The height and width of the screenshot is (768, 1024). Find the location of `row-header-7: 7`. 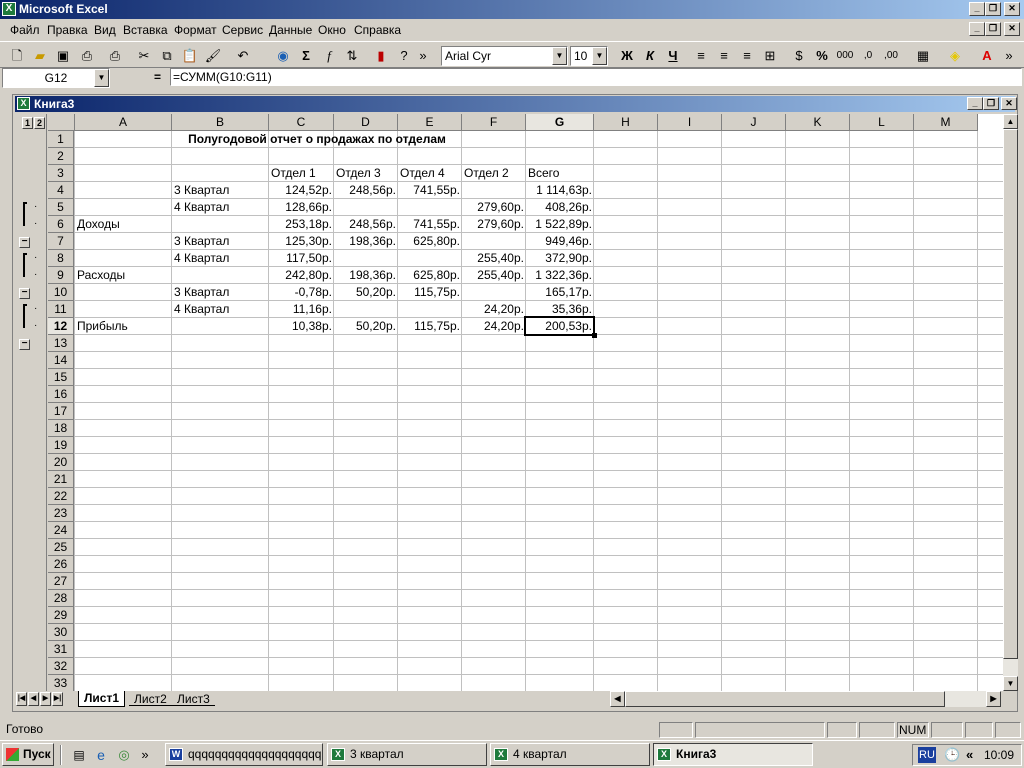

row-header-7: 7 is located at coordinates (61, 241).